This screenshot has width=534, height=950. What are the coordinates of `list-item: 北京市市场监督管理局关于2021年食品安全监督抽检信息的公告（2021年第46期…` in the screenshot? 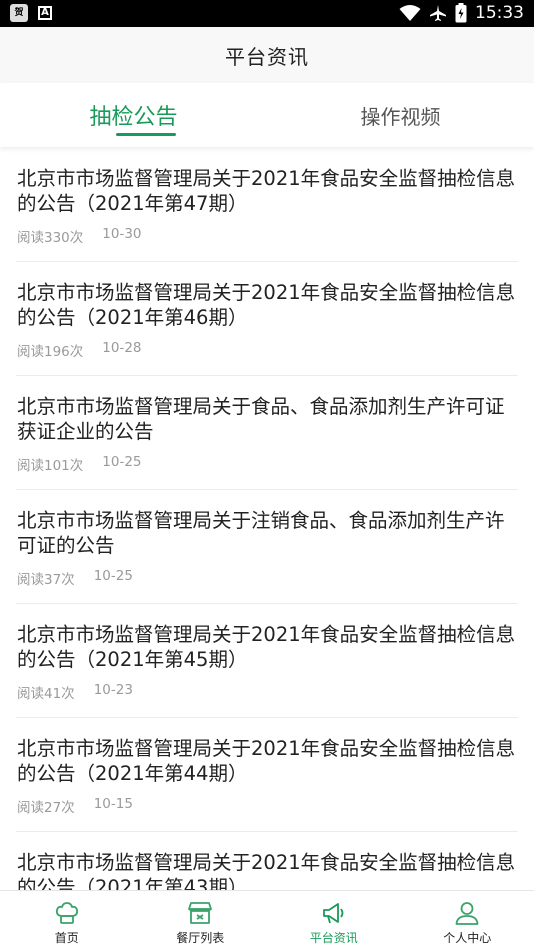 It's located at (267, 319).